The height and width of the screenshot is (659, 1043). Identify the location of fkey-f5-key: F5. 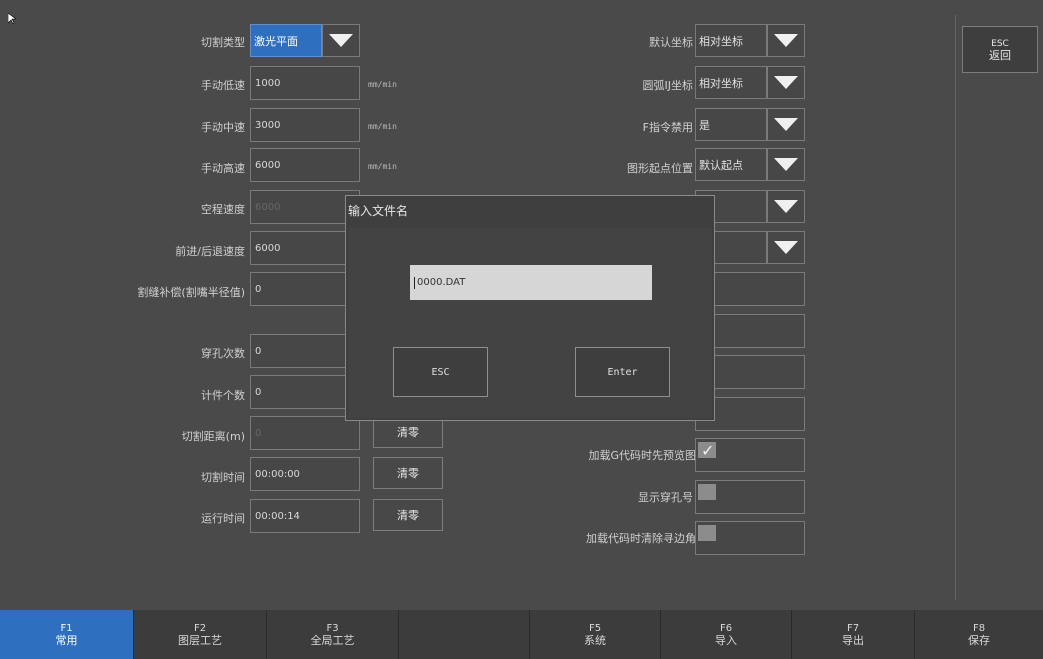
(595, 628).